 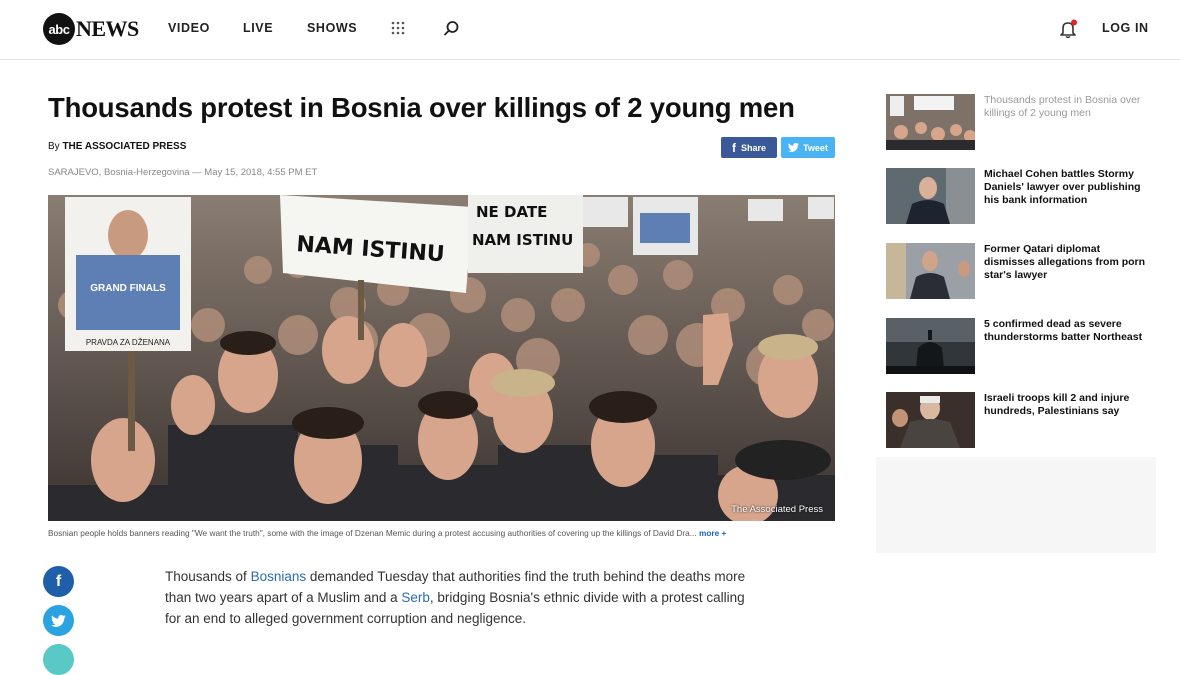 I want to click on banner-text-3: NAM ISTINU, so click(x=522, y=240).